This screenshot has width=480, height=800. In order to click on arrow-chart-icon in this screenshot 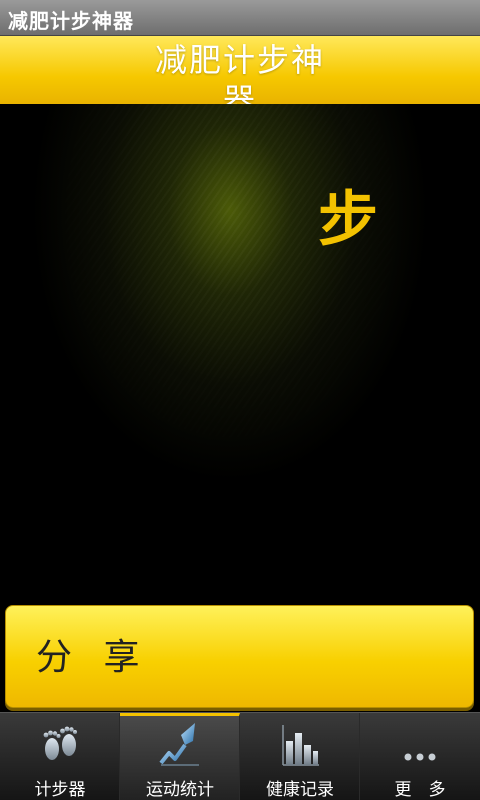, I will do `click(179, 744)`.